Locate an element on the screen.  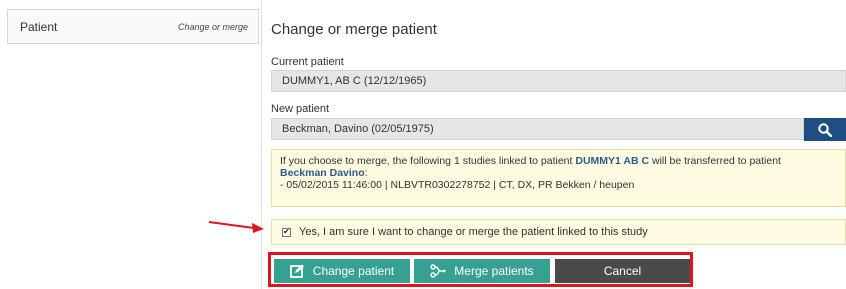
search-icon is located at coordinates (825, 129).